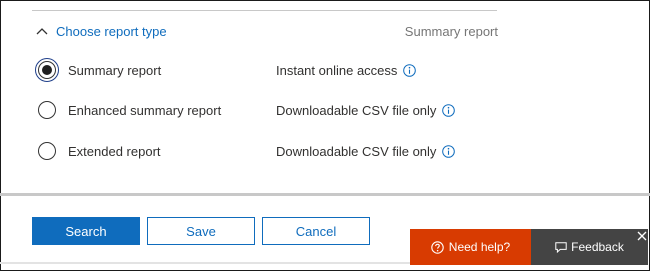 The height and width of the screenshot is (271, 650). I want to click on collapse-toggle: Choose report type, so click(99, 31).